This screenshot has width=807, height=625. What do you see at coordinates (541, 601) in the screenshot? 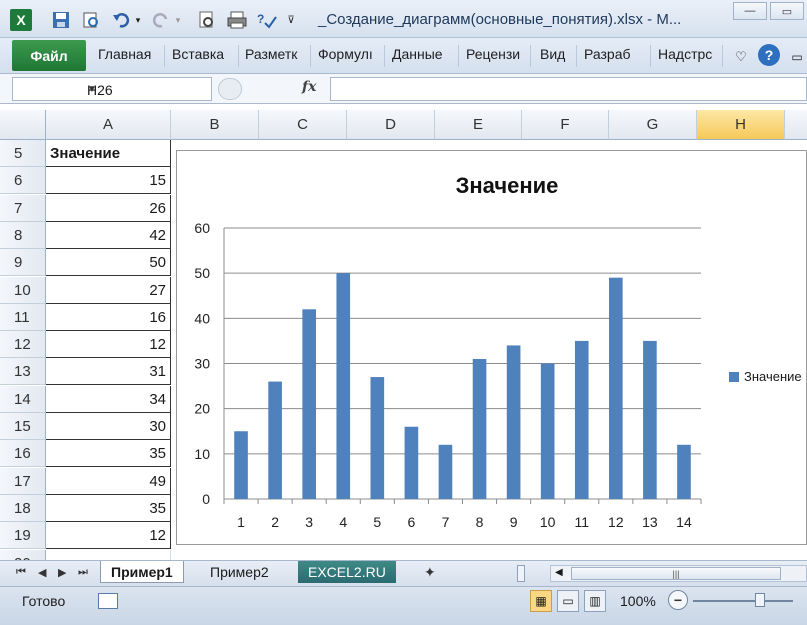
I see `normal-view-icon: ▦` at bounding box center [541, 601].